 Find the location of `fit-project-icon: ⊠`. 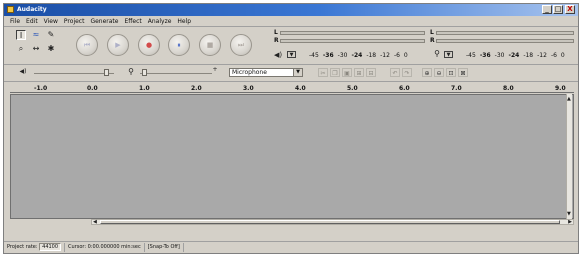

fit-project-icon: ⊠ is located at coordinates (463, 72).